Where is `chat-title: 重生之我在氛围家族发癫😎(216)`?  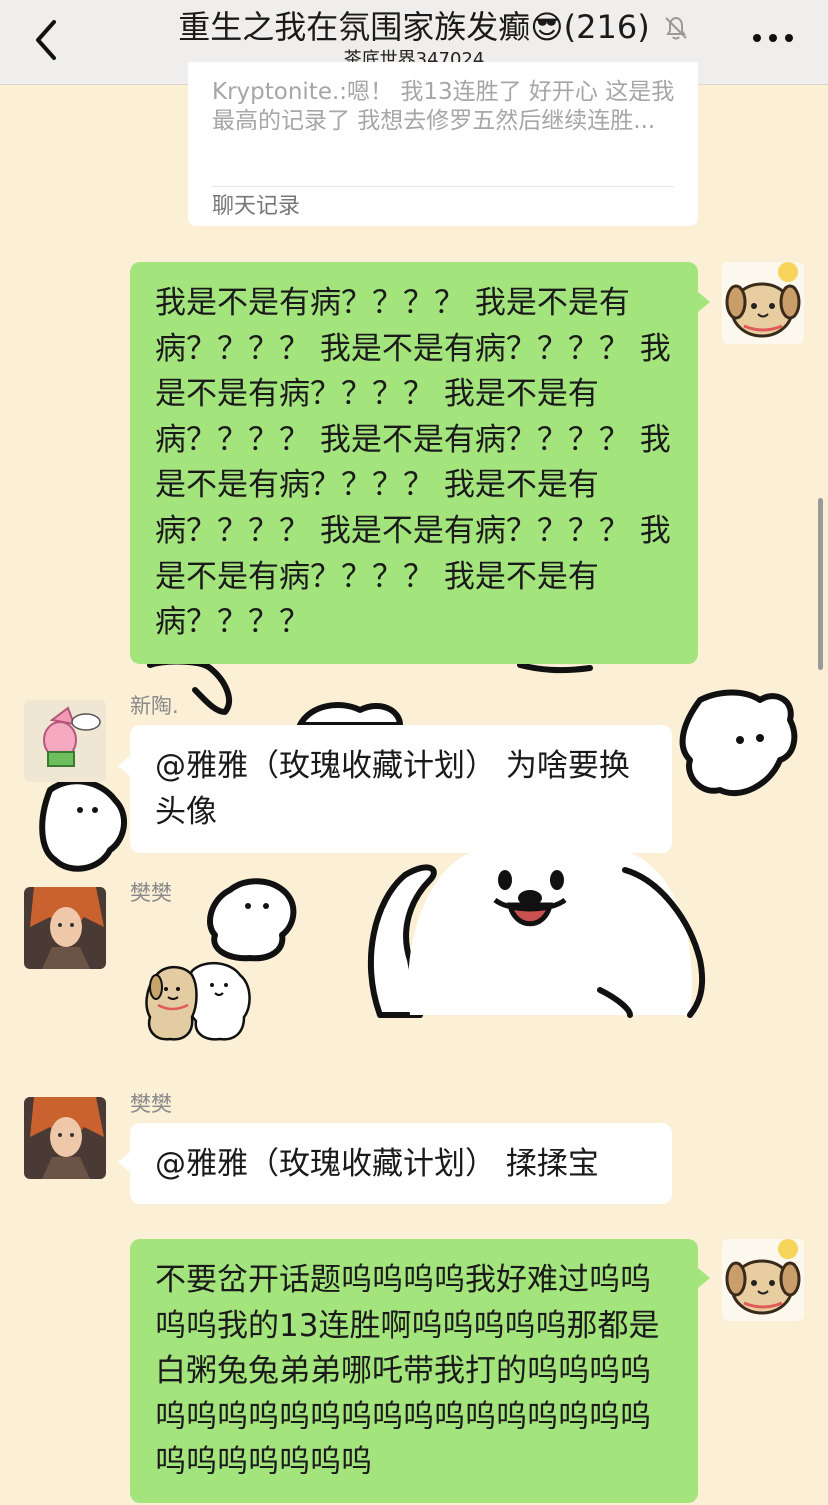
chat-title: 重生之我在氛围家族发癫😎(216) is located at coordinates (414, 27).